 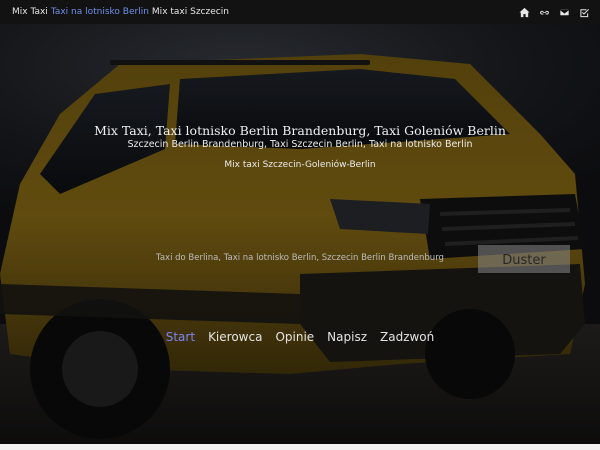 I want to click on breadcrumb-mix-taxi: Mix Taxi, so click(x=30, y=12).